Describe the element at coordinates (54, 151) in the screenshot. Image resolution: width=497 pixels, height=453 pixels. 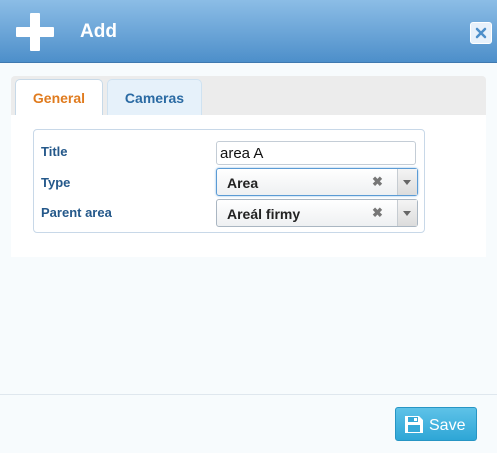
I see `title-label: Title` at that location.